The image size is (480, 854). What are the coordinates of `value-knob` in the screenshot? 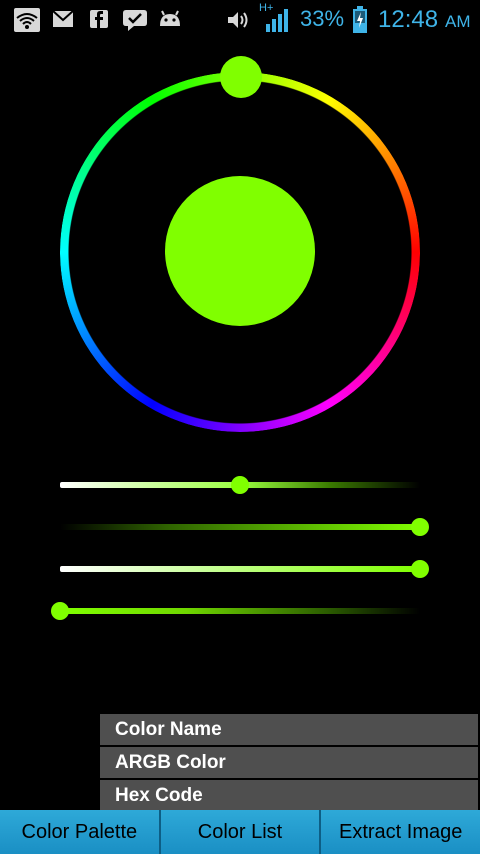 It's located at (420, 527).